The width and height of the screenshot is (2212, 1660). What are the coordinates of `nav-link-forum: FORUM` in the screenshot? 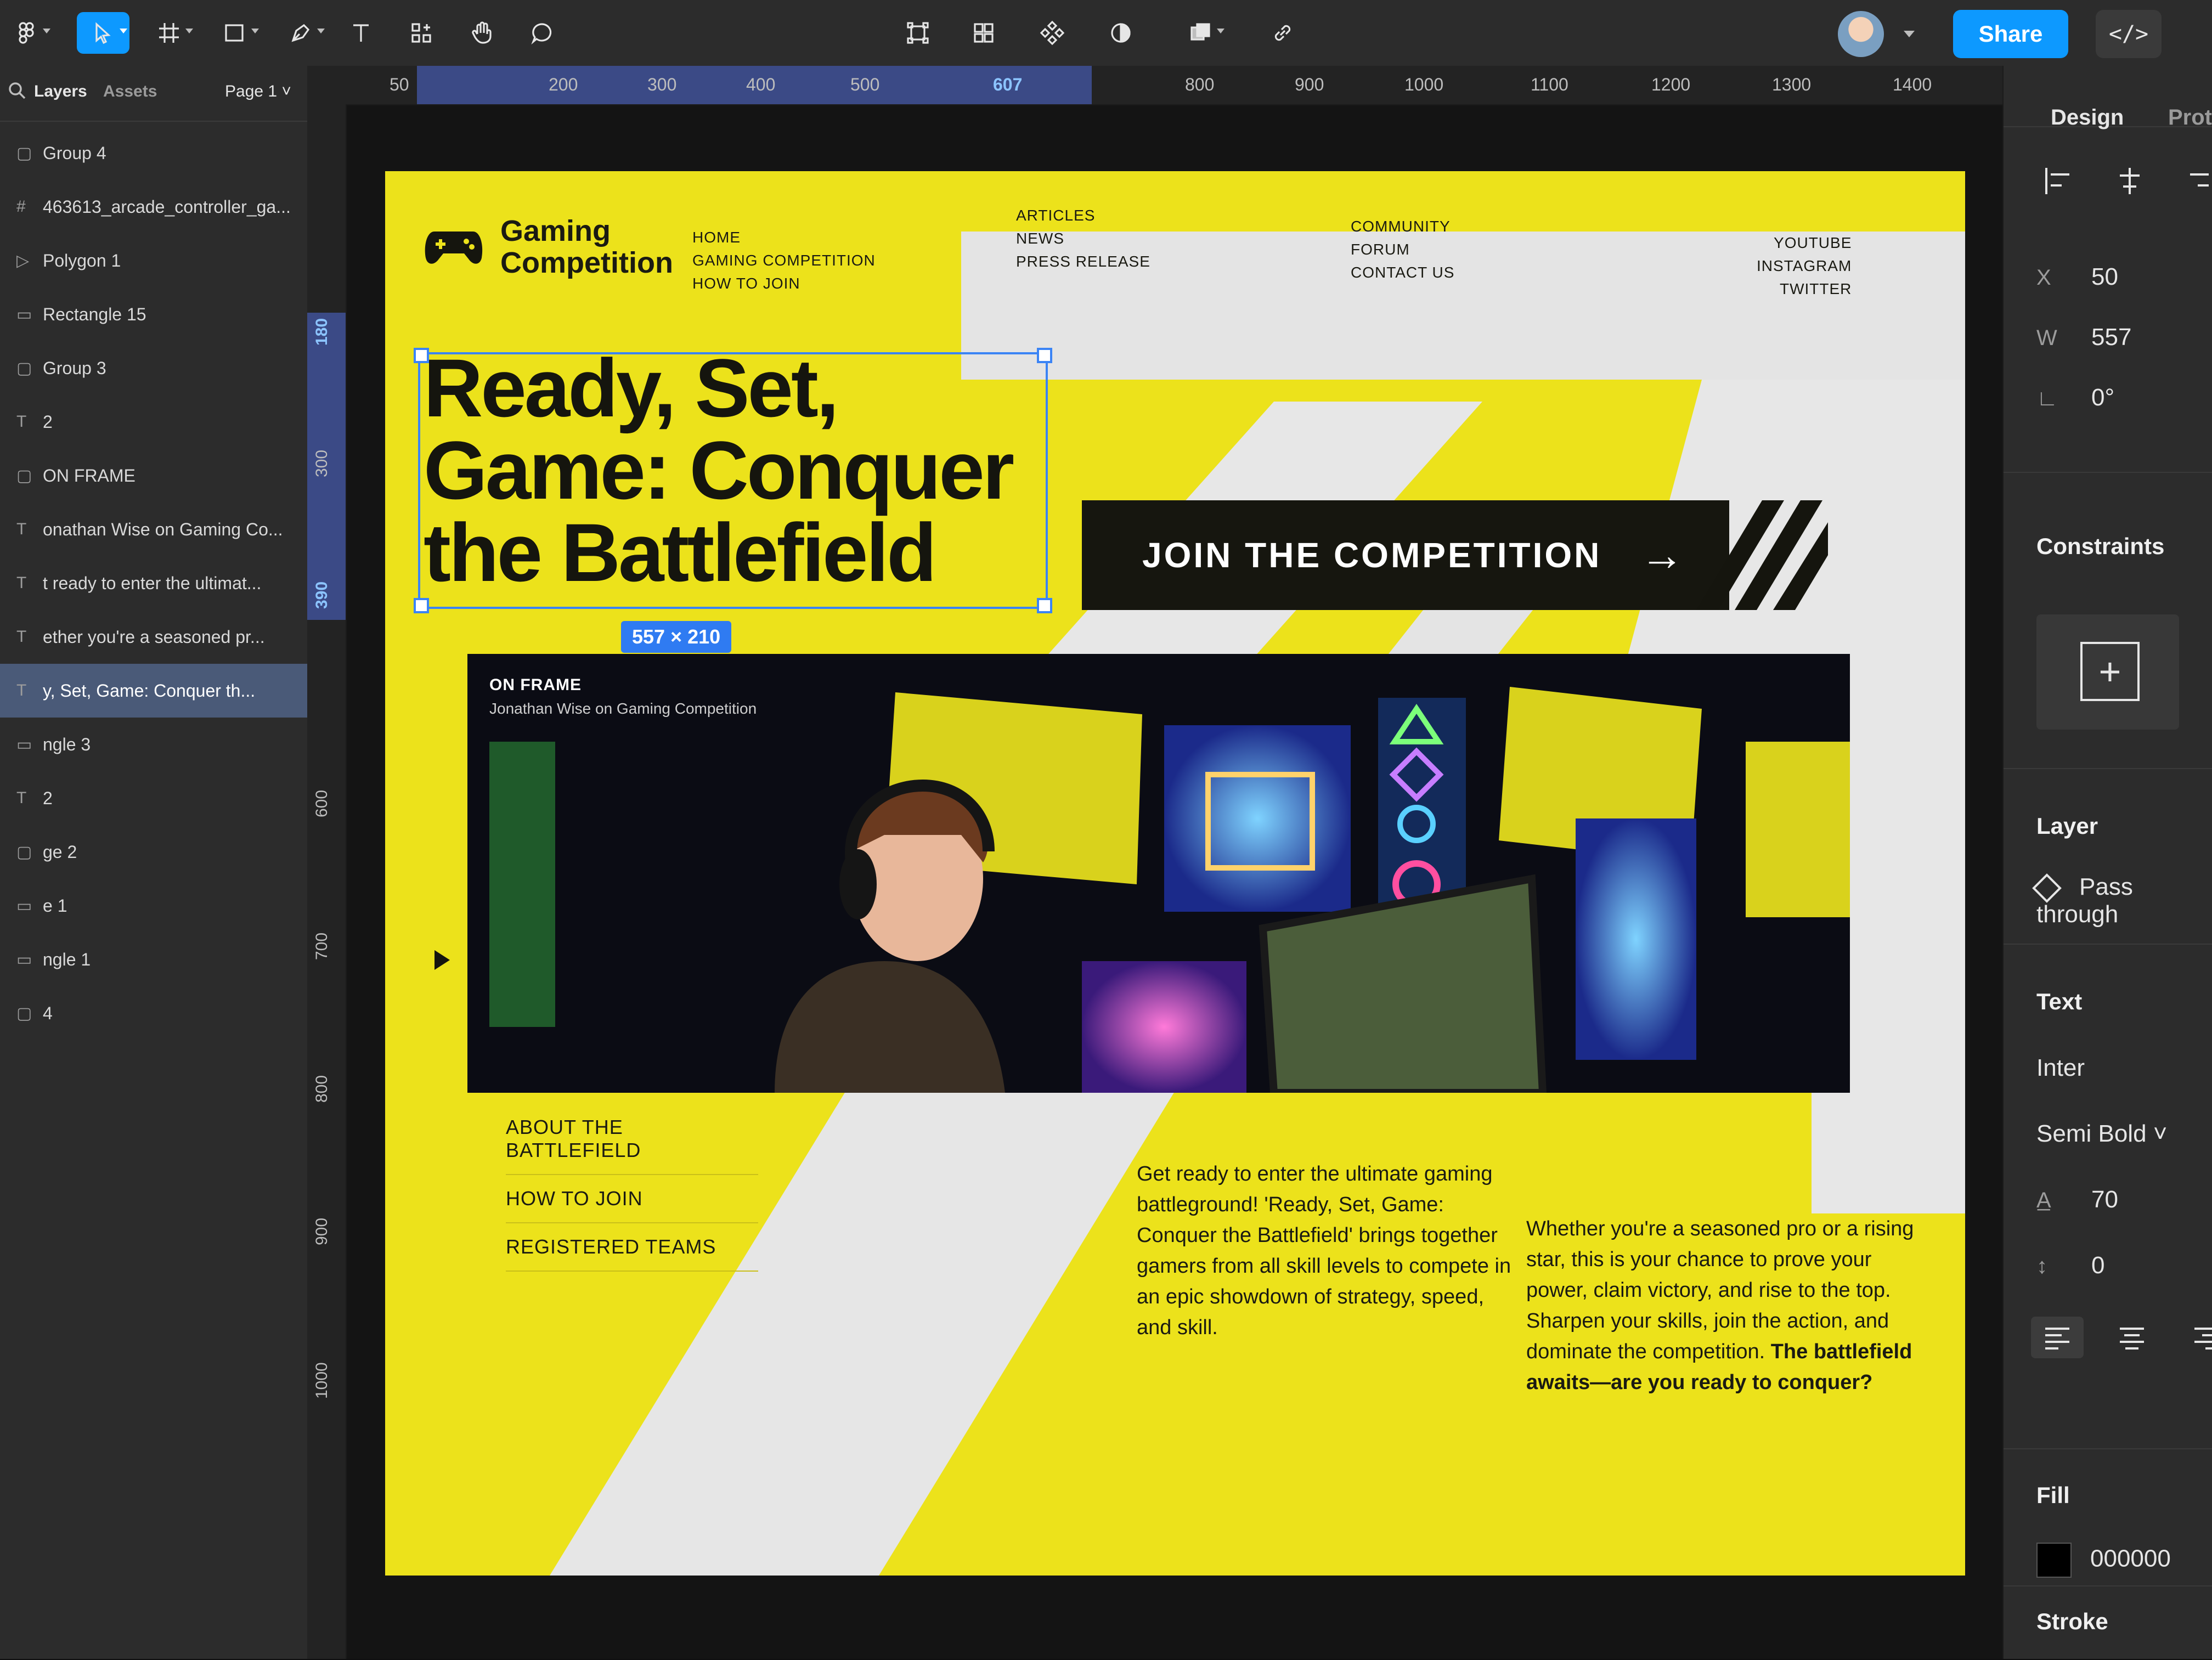 It's located at (1403, 249).